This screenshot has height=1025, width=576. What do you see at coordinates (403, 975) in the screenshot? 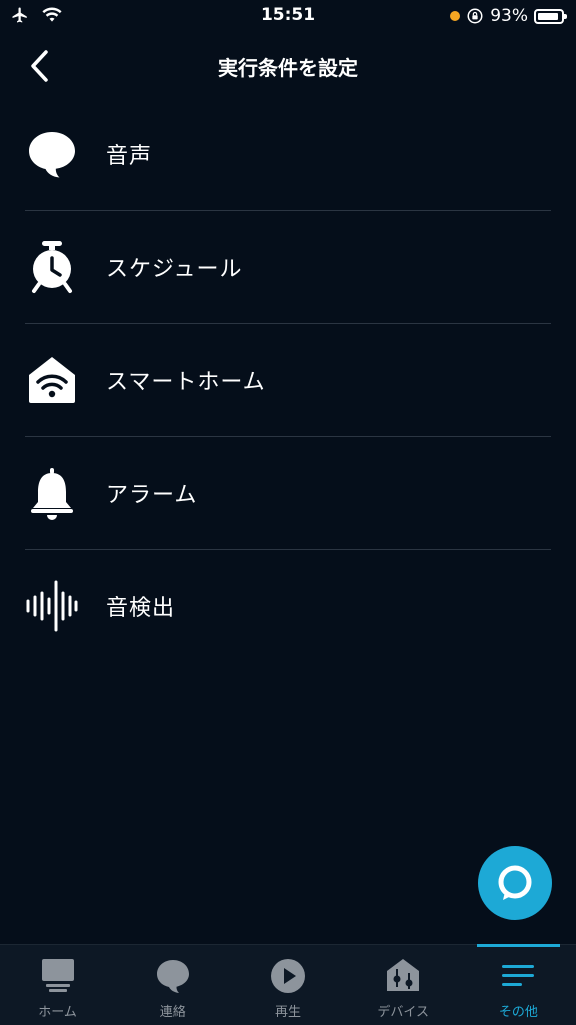
I see `devices-icon` at bounding box center [403, 975].